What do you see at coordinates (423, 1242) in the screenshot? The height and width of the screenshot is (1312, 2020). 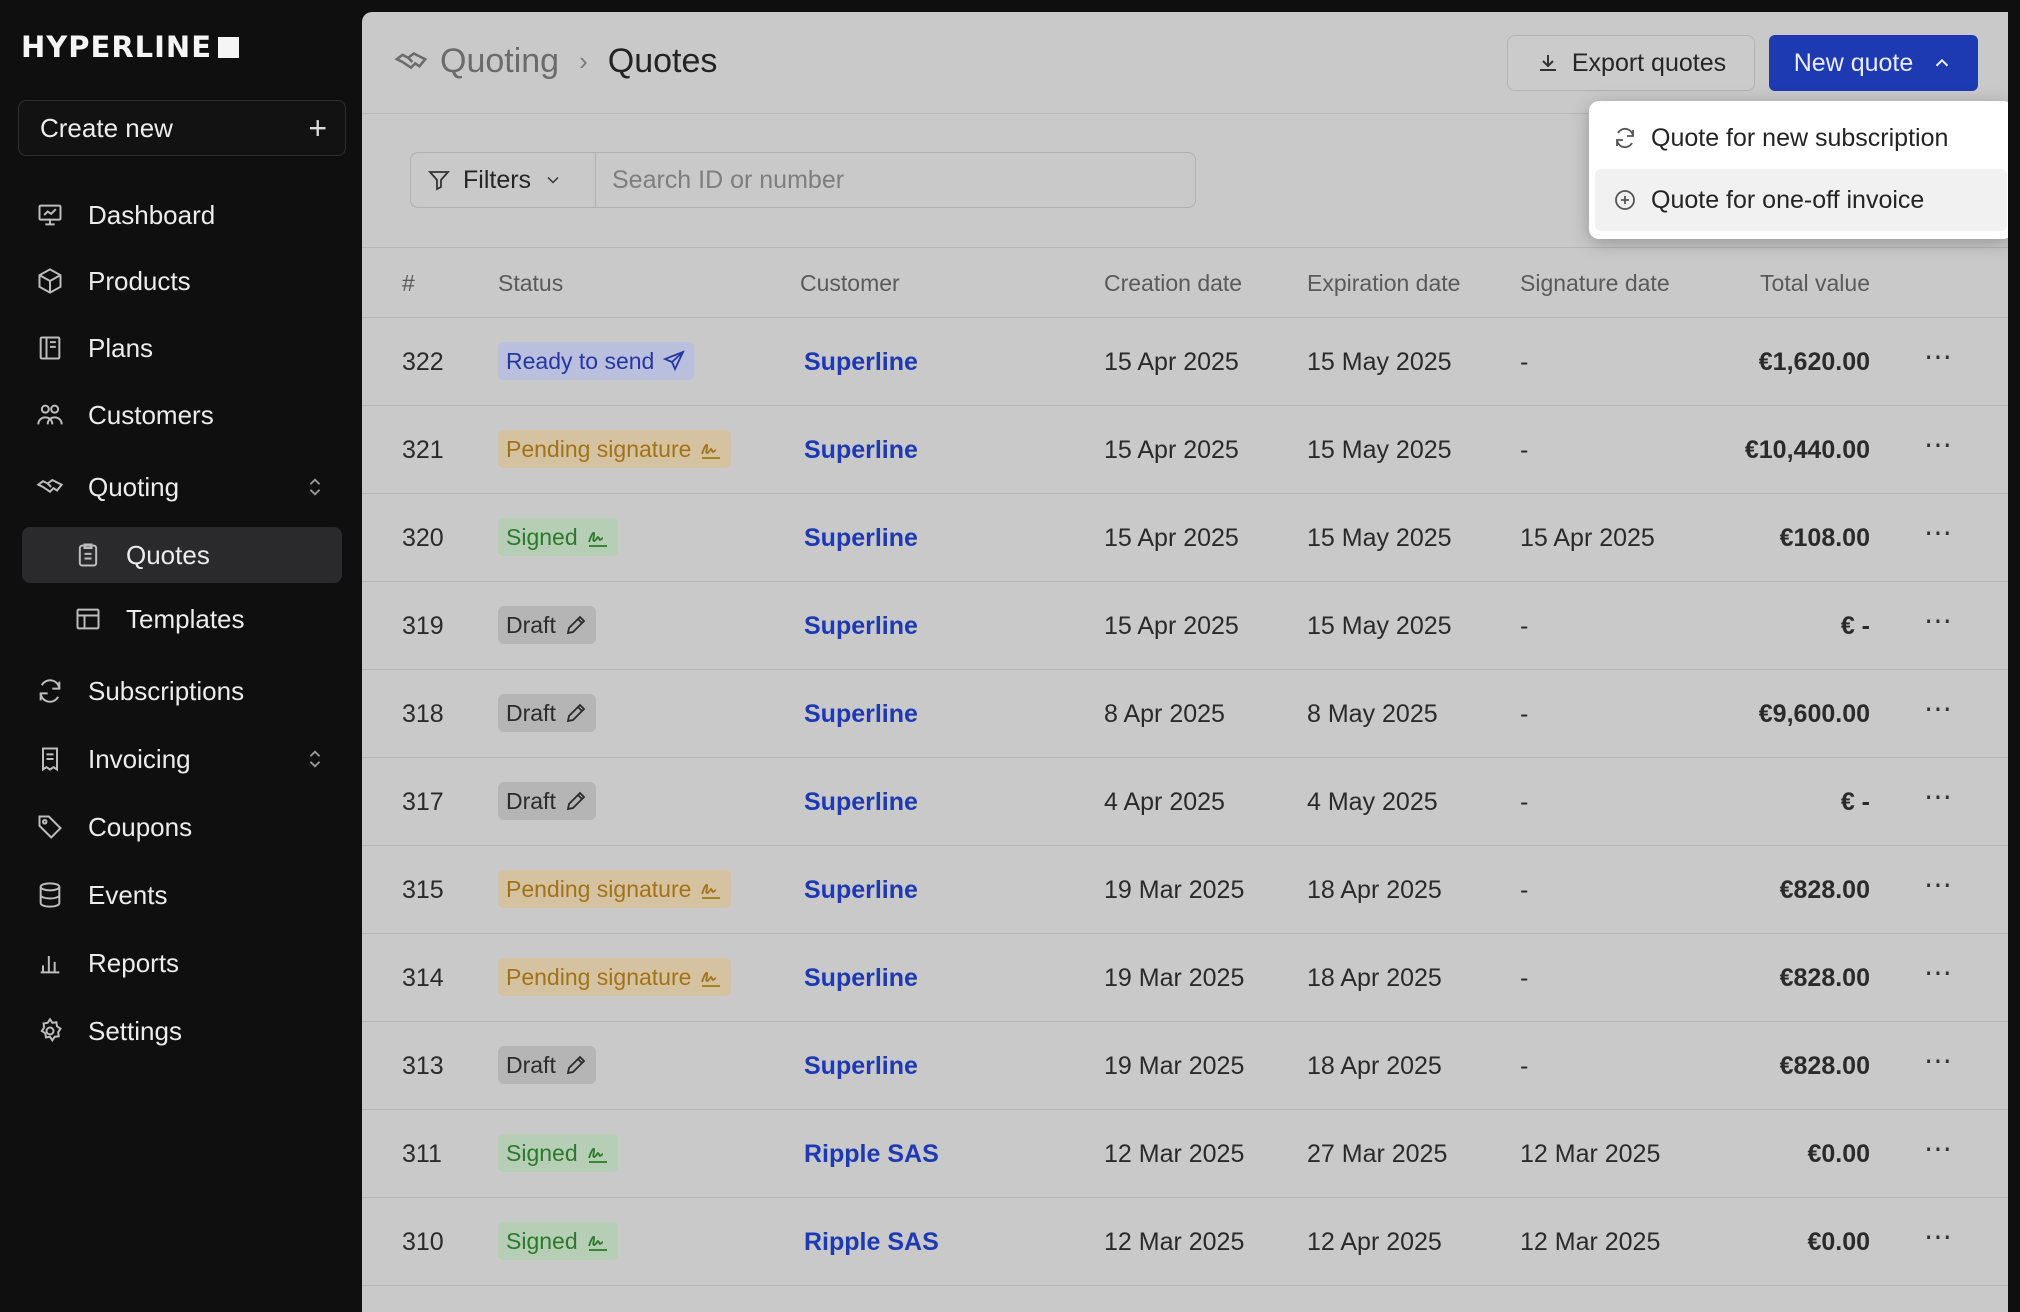 I see `quote-number: 310` at bounding box center [423, 1242].